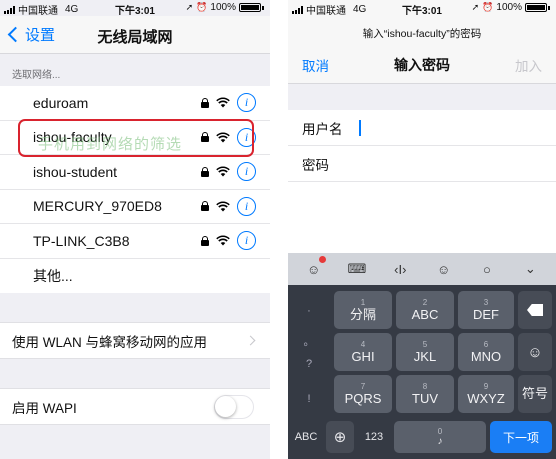  What do you see at coordinates (359, 127) in the screenshot?
I see `text-caret` at bounding box center [359, 127].